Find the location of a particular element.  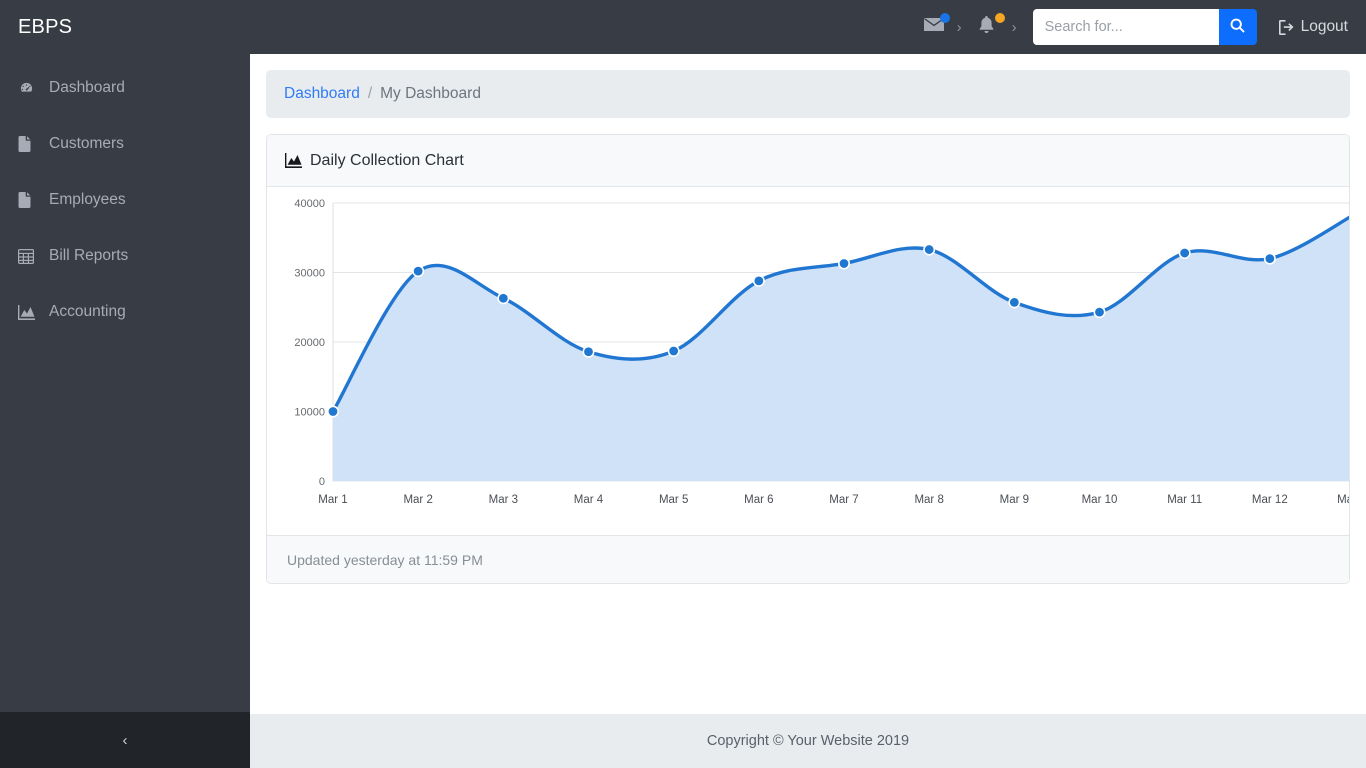

messages-dropdown: › is located at coordinates (942, 25).